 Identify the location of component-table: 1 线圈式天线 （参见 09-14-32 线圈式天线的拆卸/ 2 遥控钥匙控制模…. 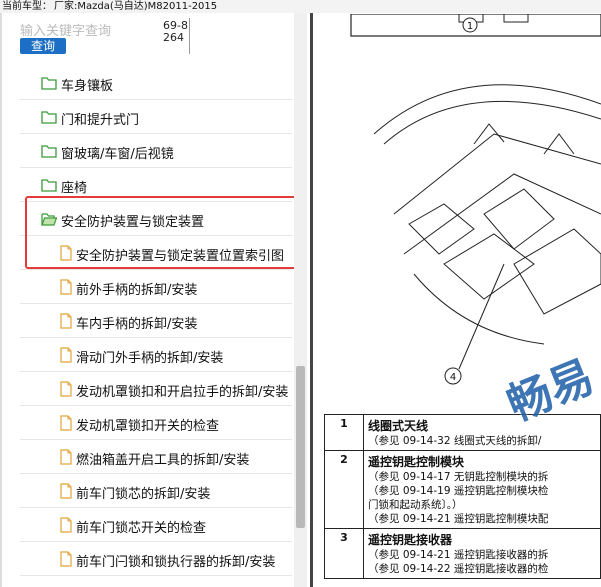
(462, 496).